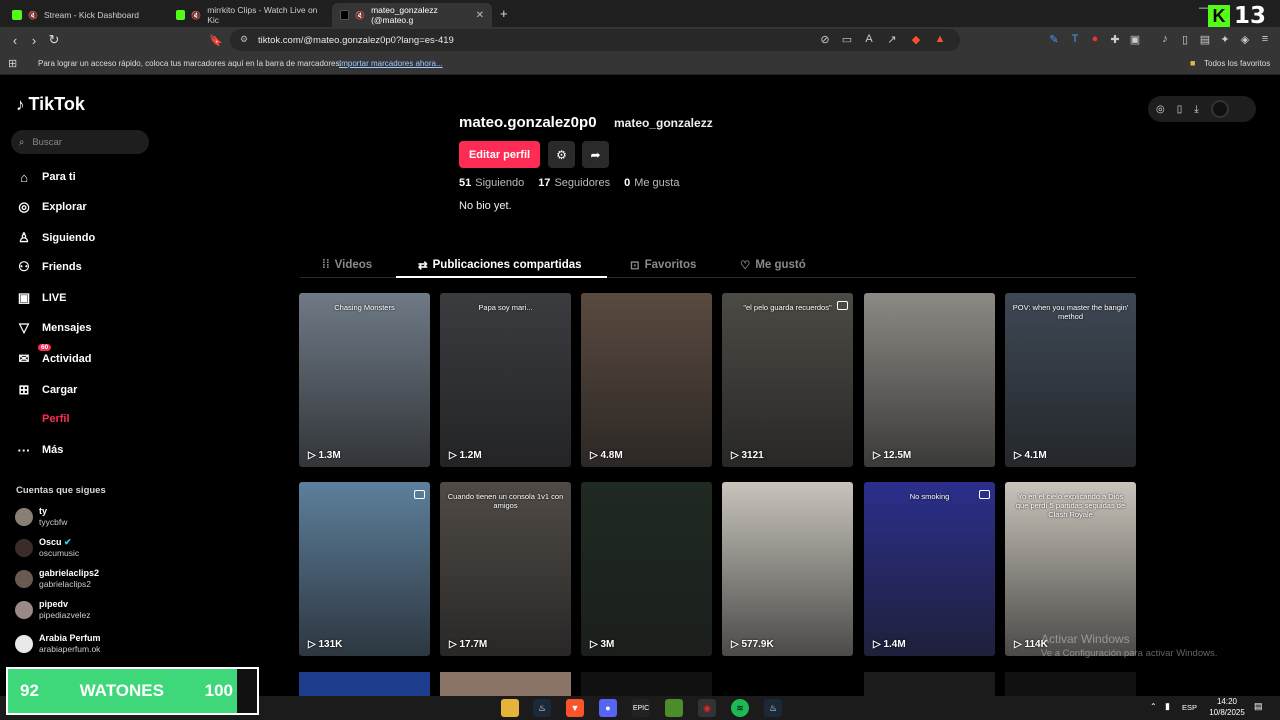 This screenshot has width=1280, height=720. Describe the element at coordinates (505, 380) in the screenshot. I see `video-thumbnail: Papa soy mari... ▷ 1.2M` at that location.